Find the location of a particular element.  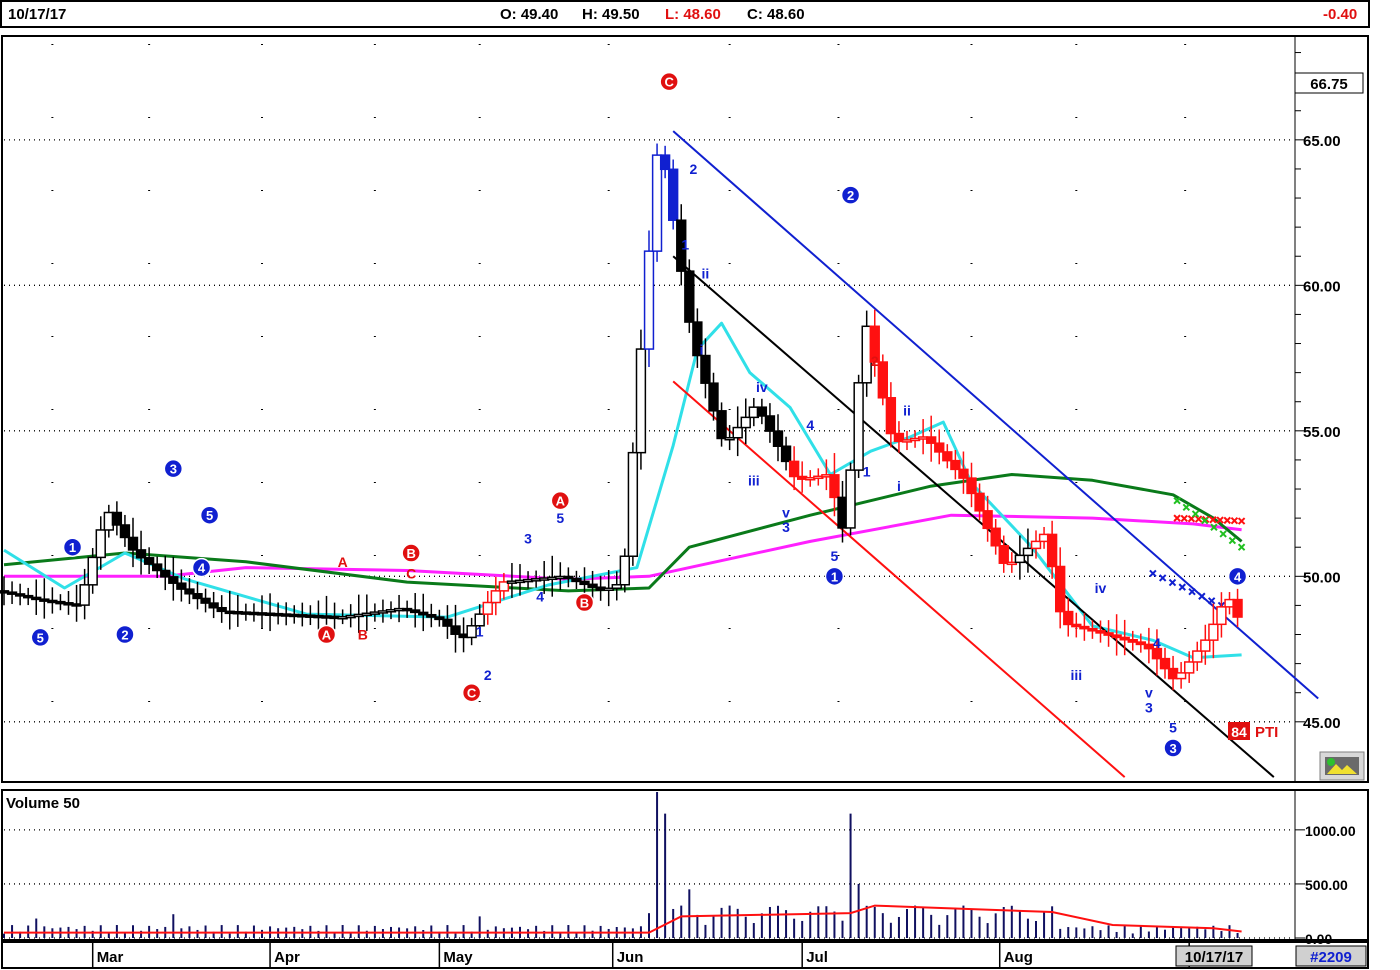

price-axis-ticks: 65.00 60.00 55.00 50.00 45.00 is located at coordinates (1318, 392).